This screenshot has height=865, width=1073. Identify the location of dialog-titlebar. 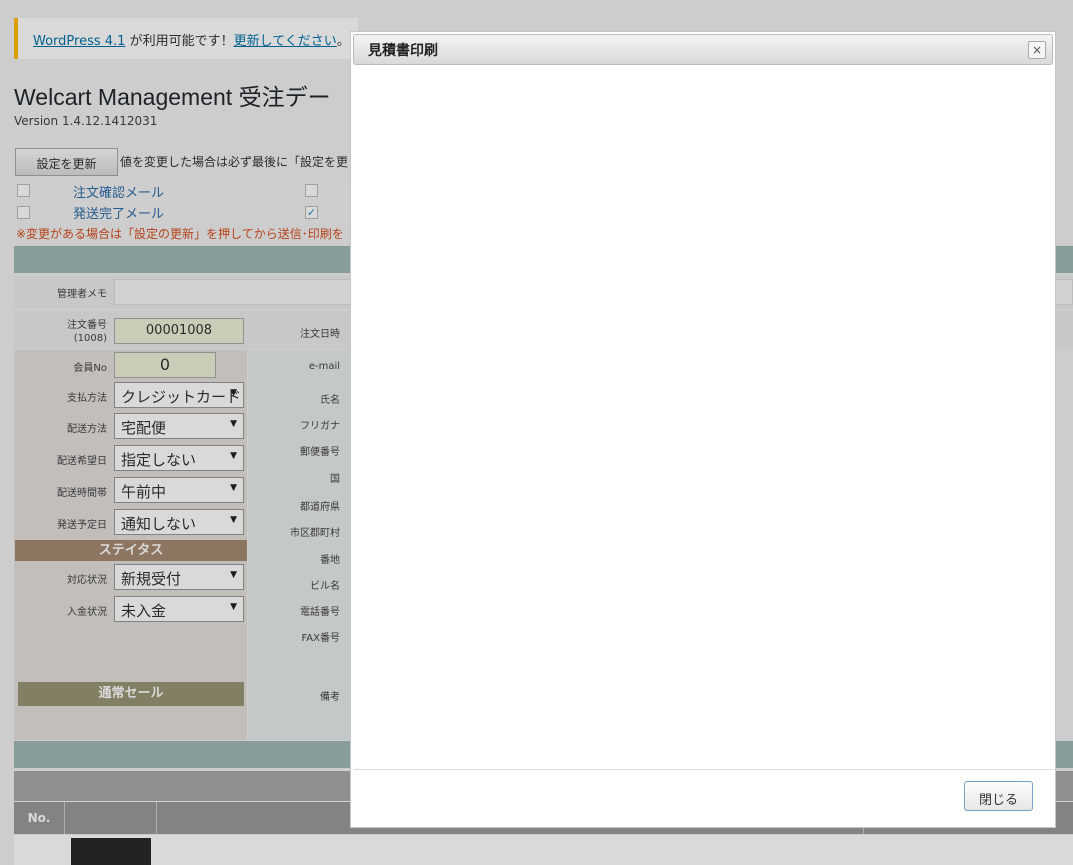
(703, 49).